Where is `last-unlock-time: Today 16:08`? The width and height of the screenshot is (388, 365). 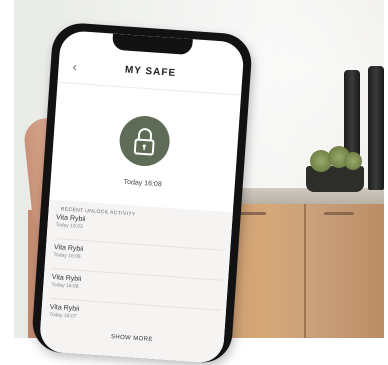
last-unlock-time: Today 16:08 is located at coordinates (143, 184).